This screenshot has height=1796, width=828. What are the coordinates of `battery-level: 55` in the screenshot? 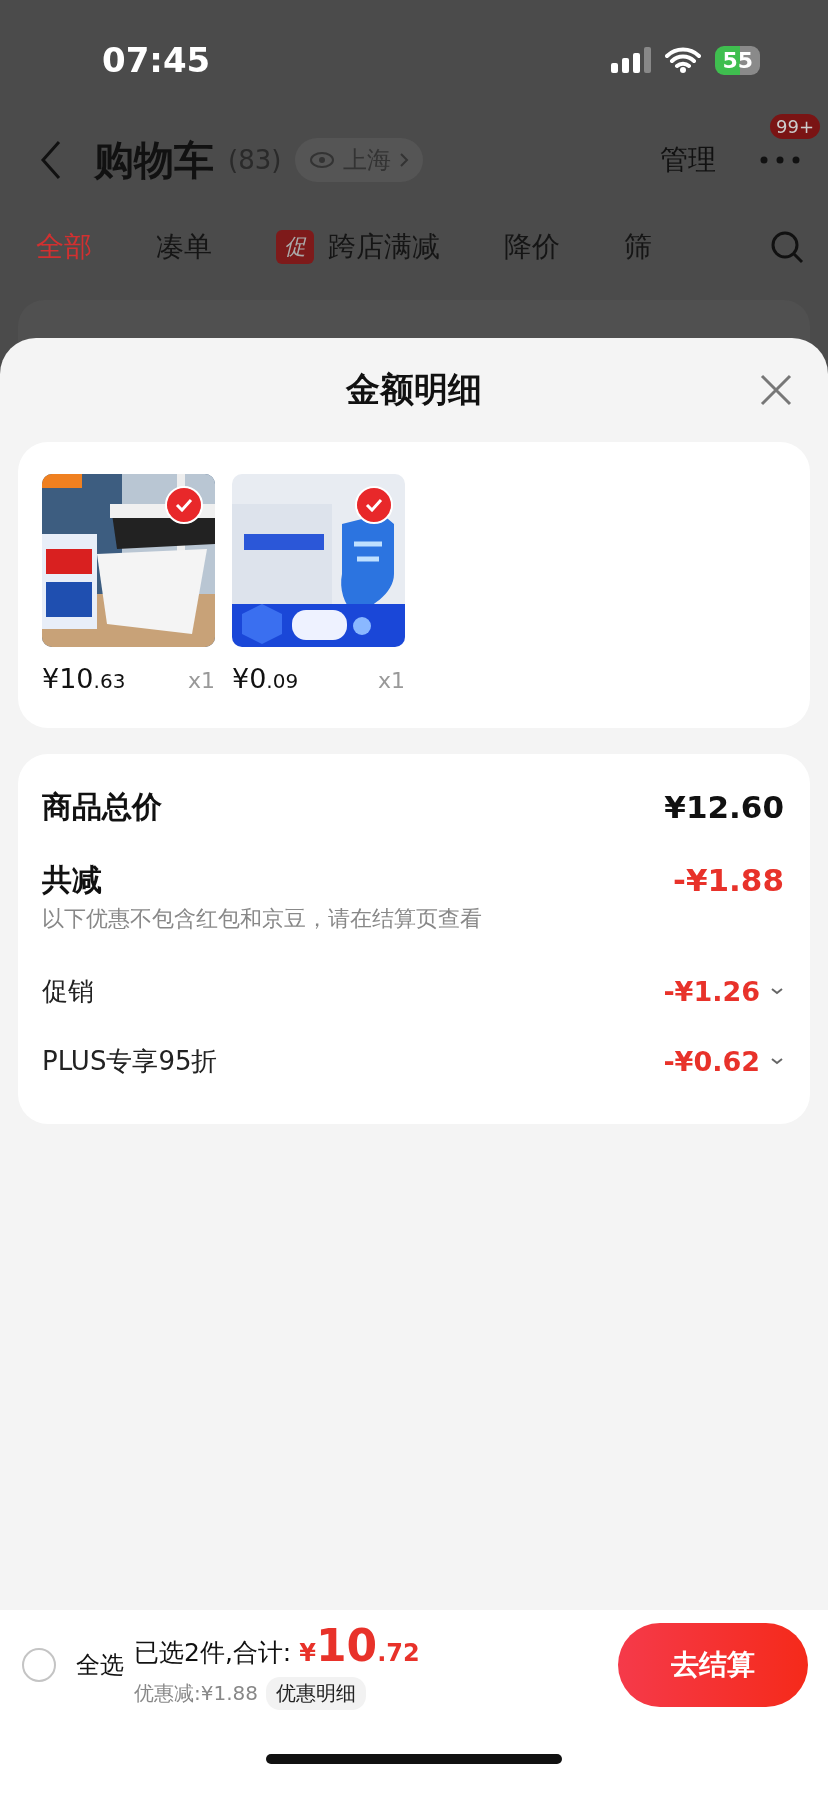 It's located at (737, 60).